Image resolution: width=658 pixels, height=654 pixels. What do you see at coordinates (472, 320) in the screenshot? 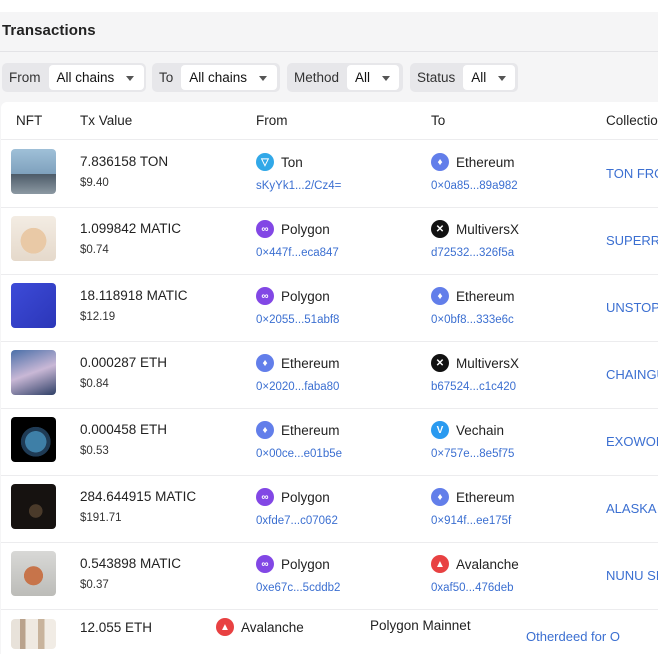
I see `to-address-link: 0×0bf8...333e6c` at bounding box center [472, 320].